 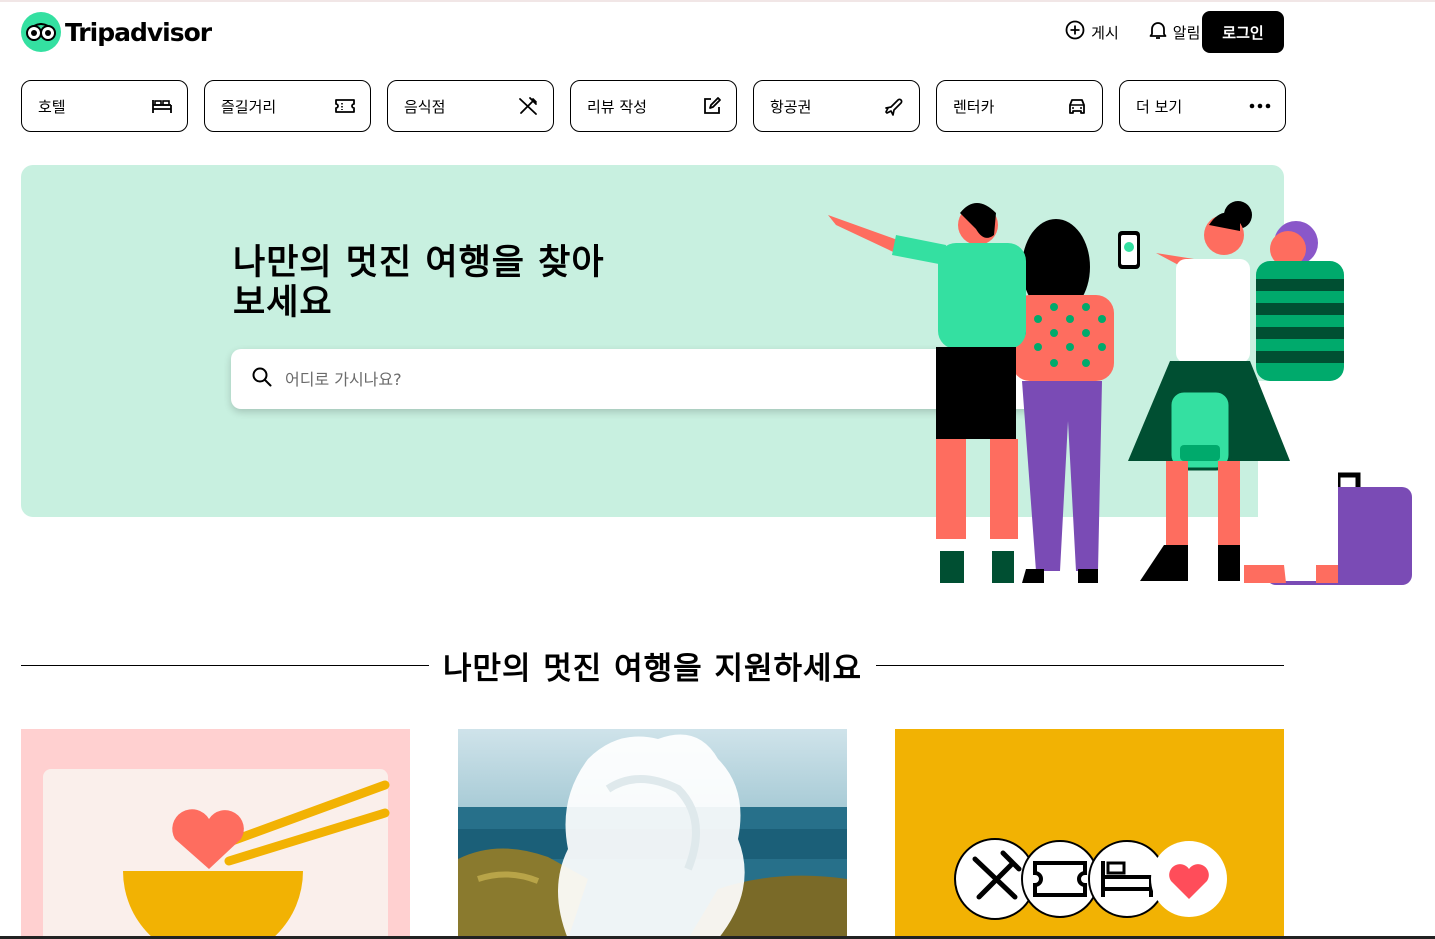 What do you see at coordinates (249, 106) in the screenshot?
I see `category-label: 즐길거리` at bounding box center [249, 106].